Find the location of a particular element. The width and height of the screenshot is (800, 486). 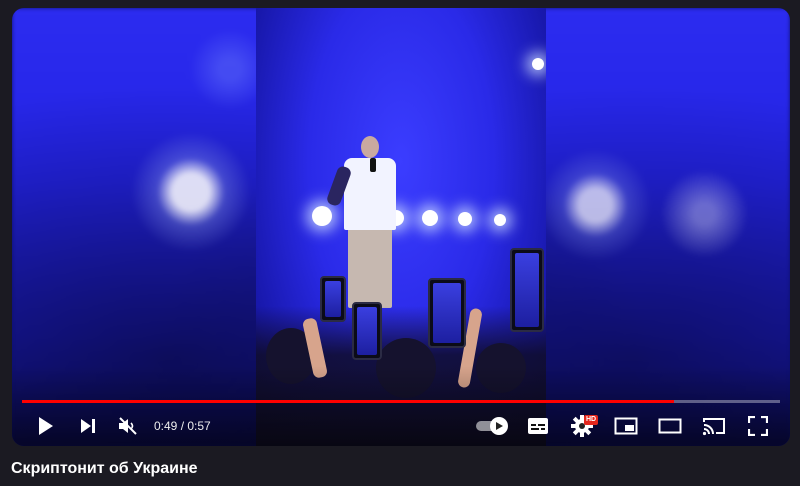

progress-bar is located at coordinates (401, 401).